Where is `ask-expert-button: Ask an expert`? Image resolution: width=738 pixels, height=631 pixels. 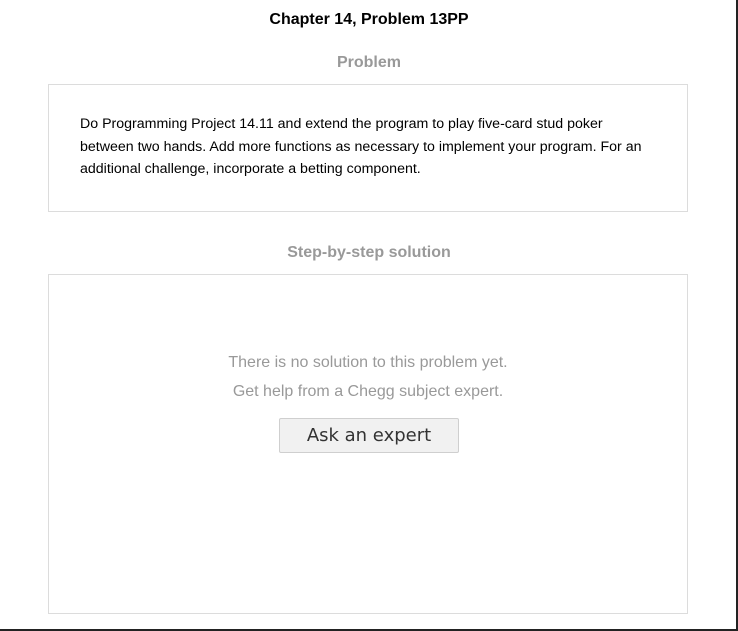
ask-expert-button: Ask an expert is located at coordinates (369, 435).